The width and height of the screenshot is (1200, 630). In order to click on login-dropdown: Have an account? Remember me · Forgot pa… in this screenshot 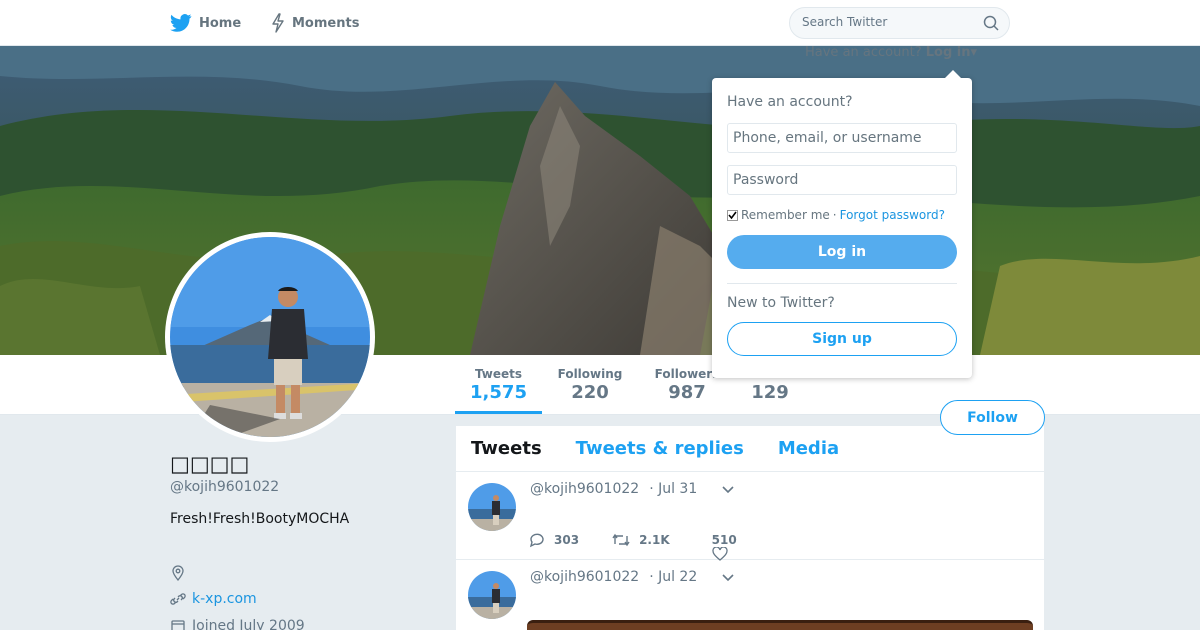, I will do `click(842, 224)`.